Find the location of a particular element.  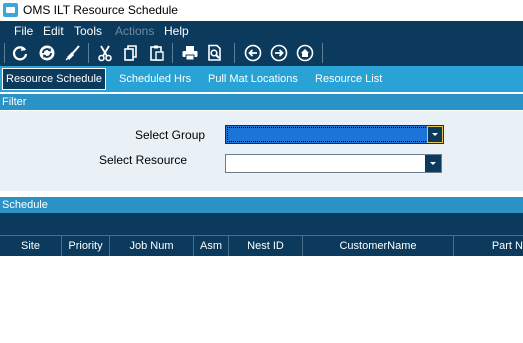

menu-tools: Tools is located at coordinates (88, 31).